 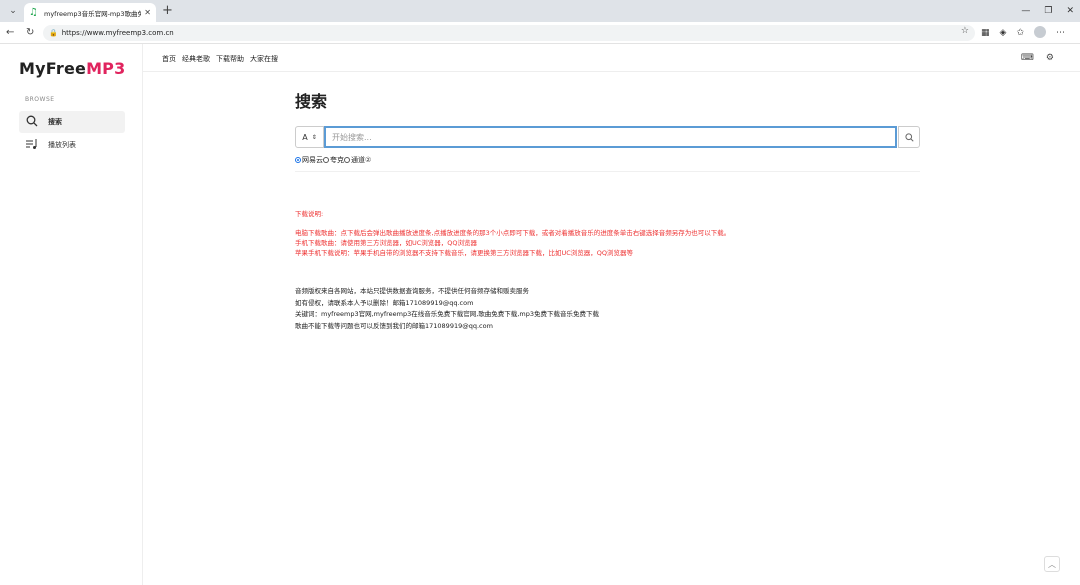 I want to click on sidebar: MyFreeMP3 BROWSE 搜索 播放列表, so click(x=71, y=314).